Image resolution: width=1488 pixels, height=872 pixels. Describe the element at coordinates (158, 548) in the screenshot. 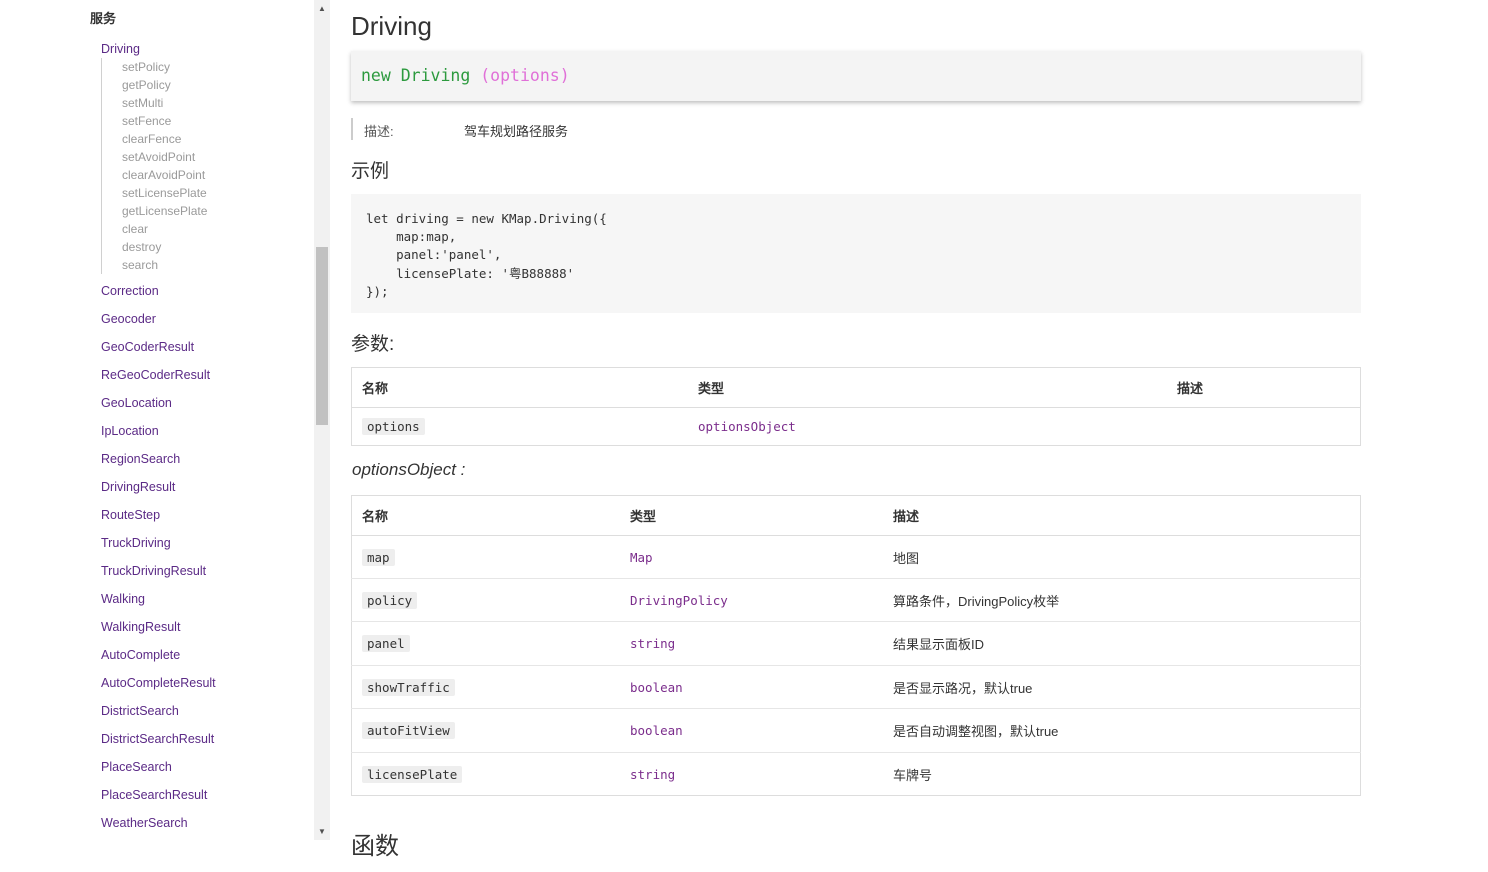

I see `sidebar-item: TruckDriving` at that location.